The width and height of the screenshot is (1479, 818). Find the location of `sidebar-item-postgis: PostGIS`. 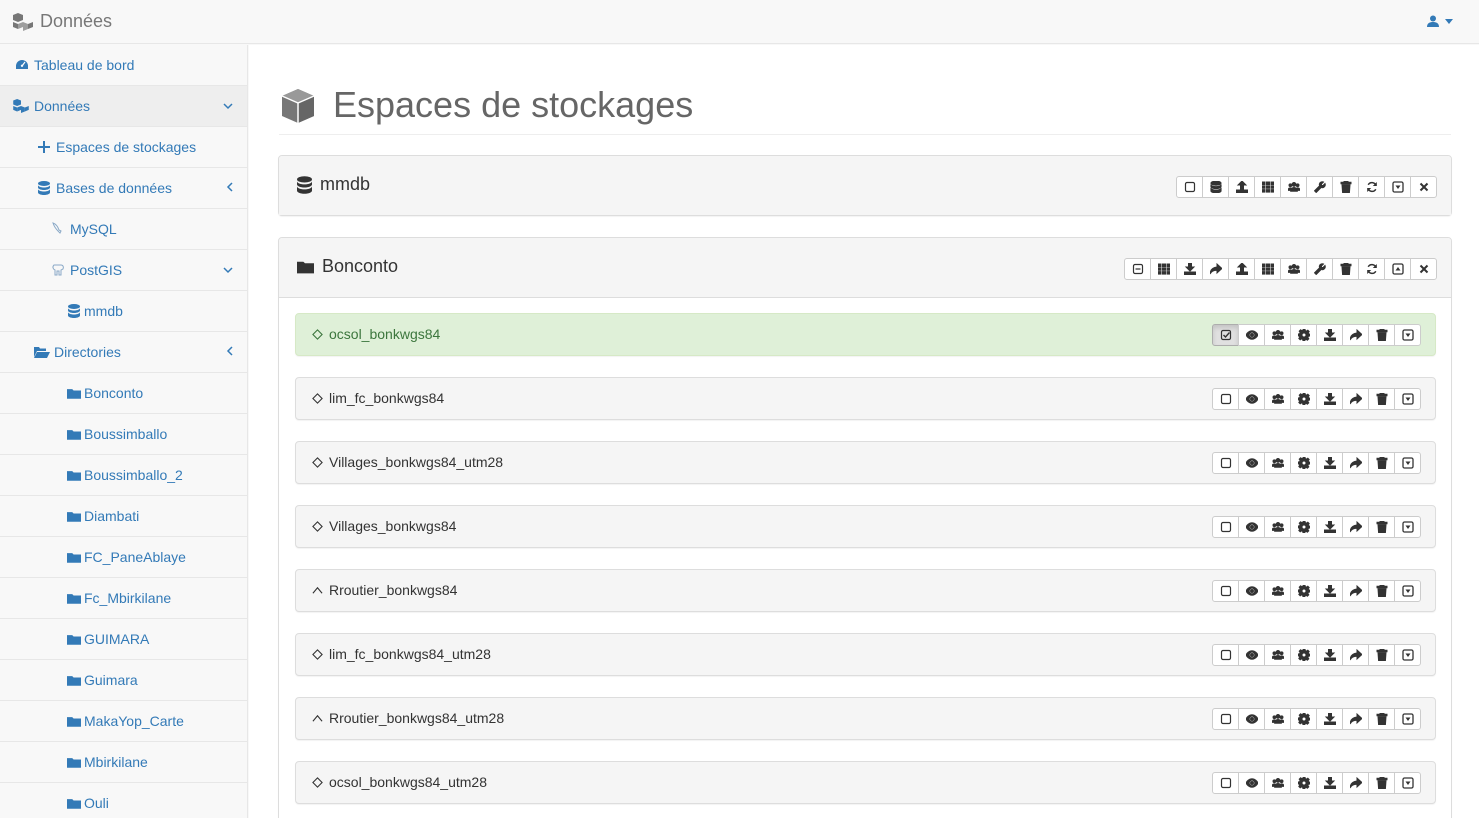

sidebar-item-postgis: PostGIS is located at coordinates (123, 270).